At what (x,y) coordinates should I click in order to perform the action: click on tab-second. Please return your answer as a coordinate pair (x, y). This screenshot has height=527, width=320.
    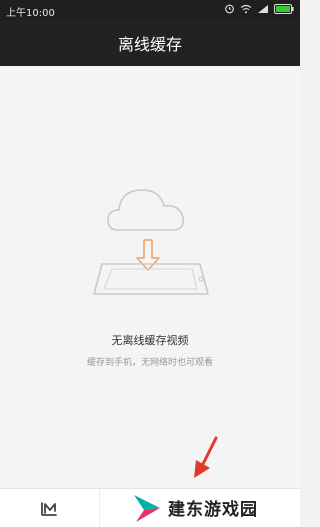
    Looking at the image, I should click on (115, 508).